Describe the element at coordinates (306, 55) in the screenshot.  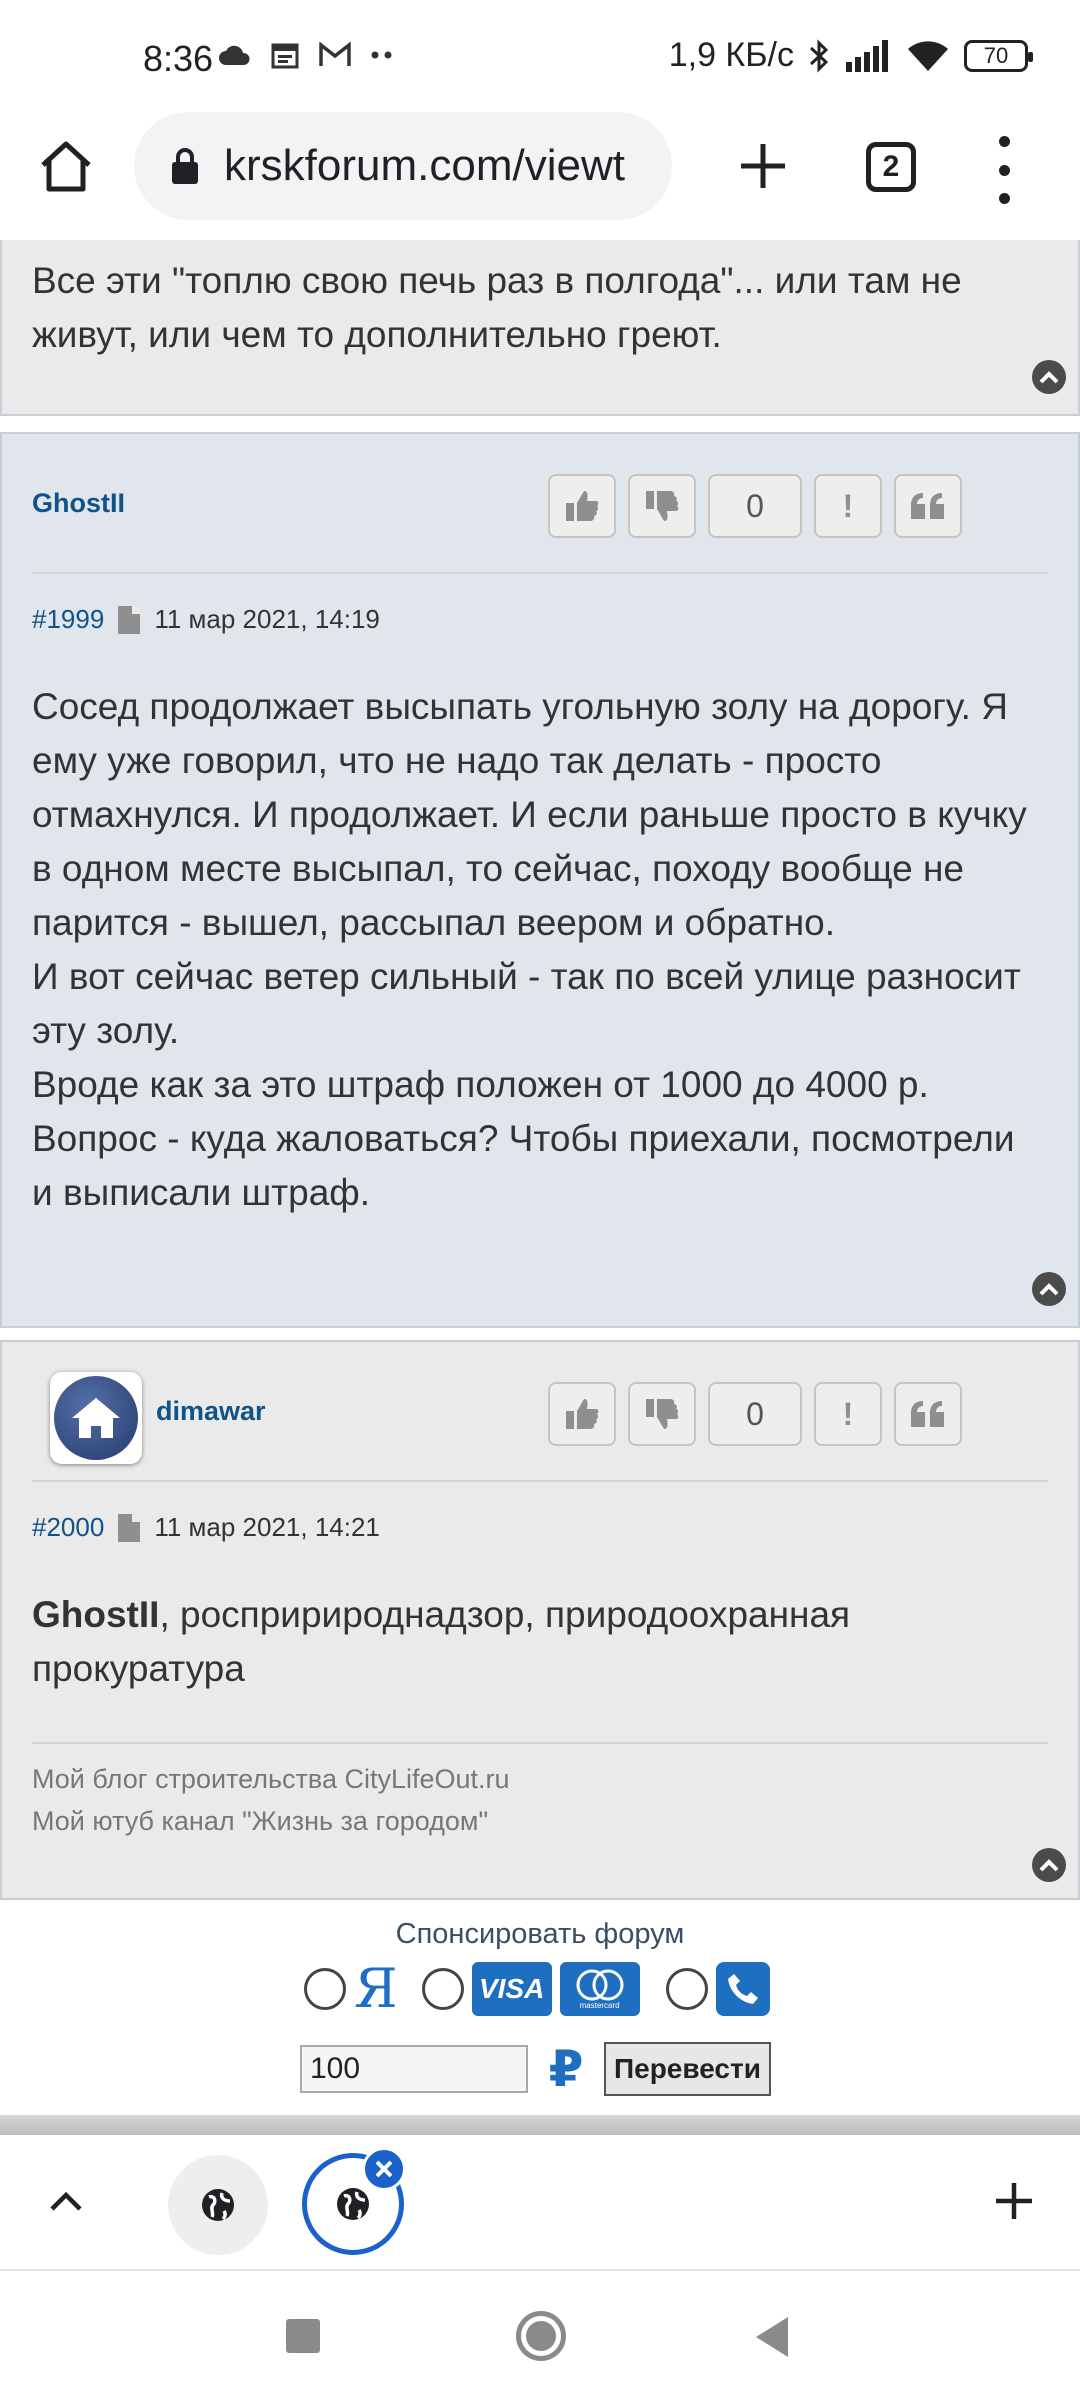
I see `status-notification-icons` at that location.